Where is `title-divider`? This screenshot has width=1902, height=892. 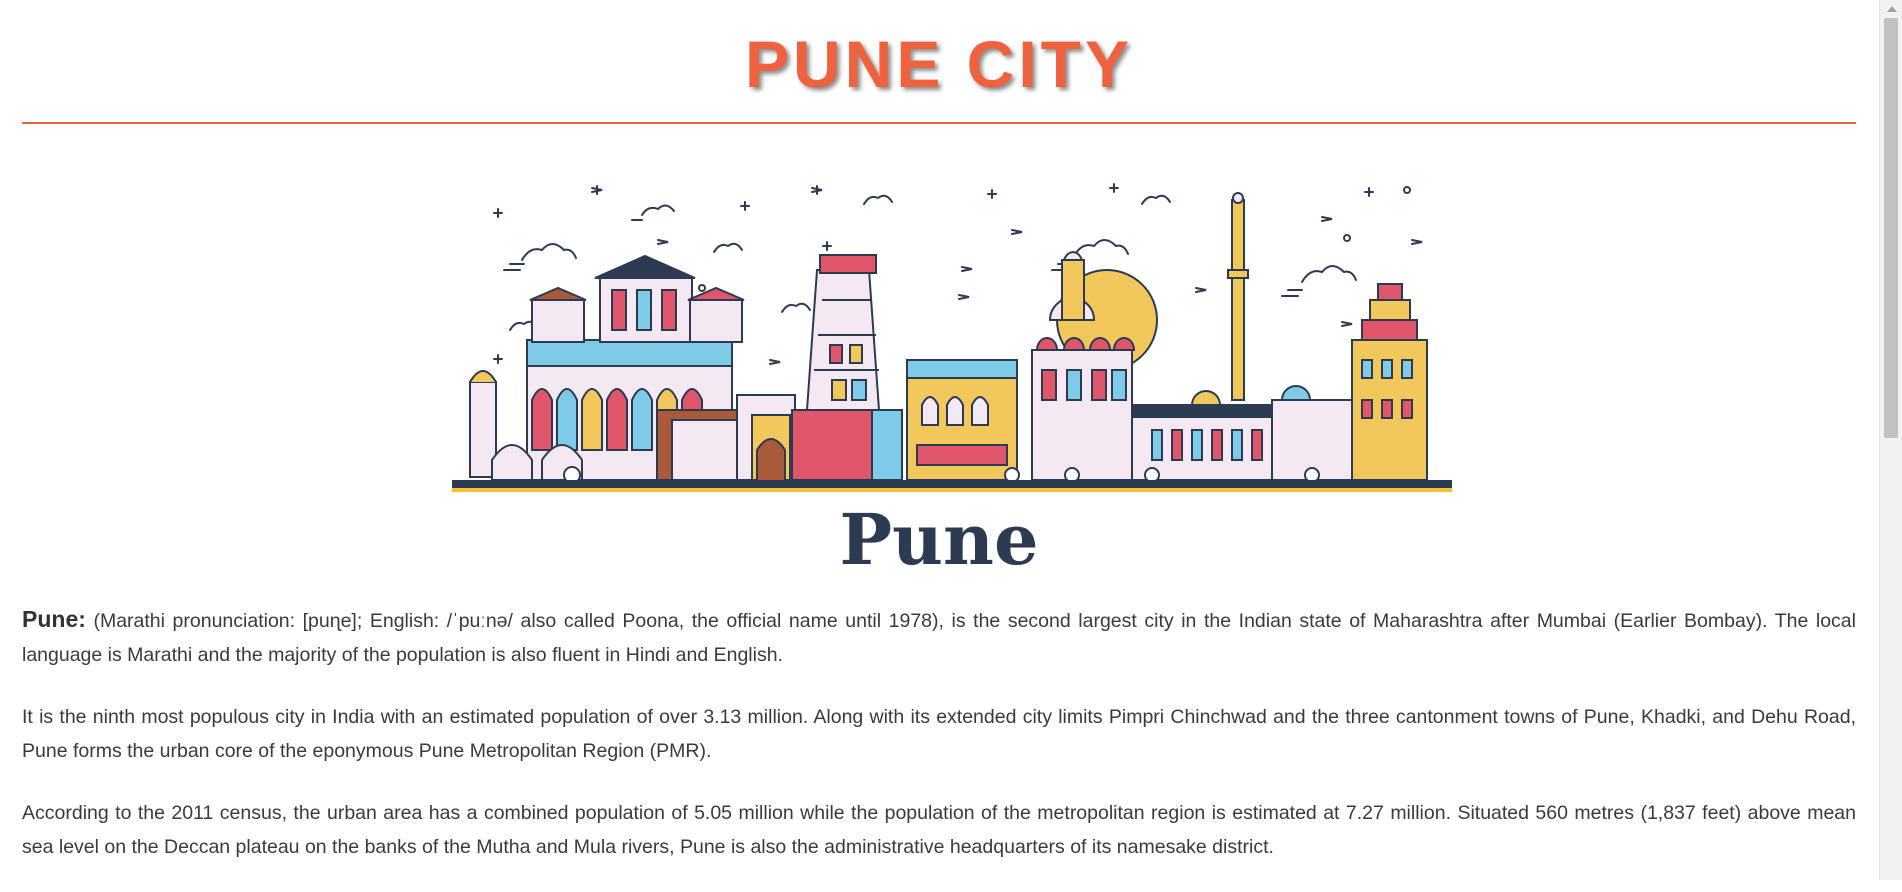
title-divider is located at coordinates (939, 123).